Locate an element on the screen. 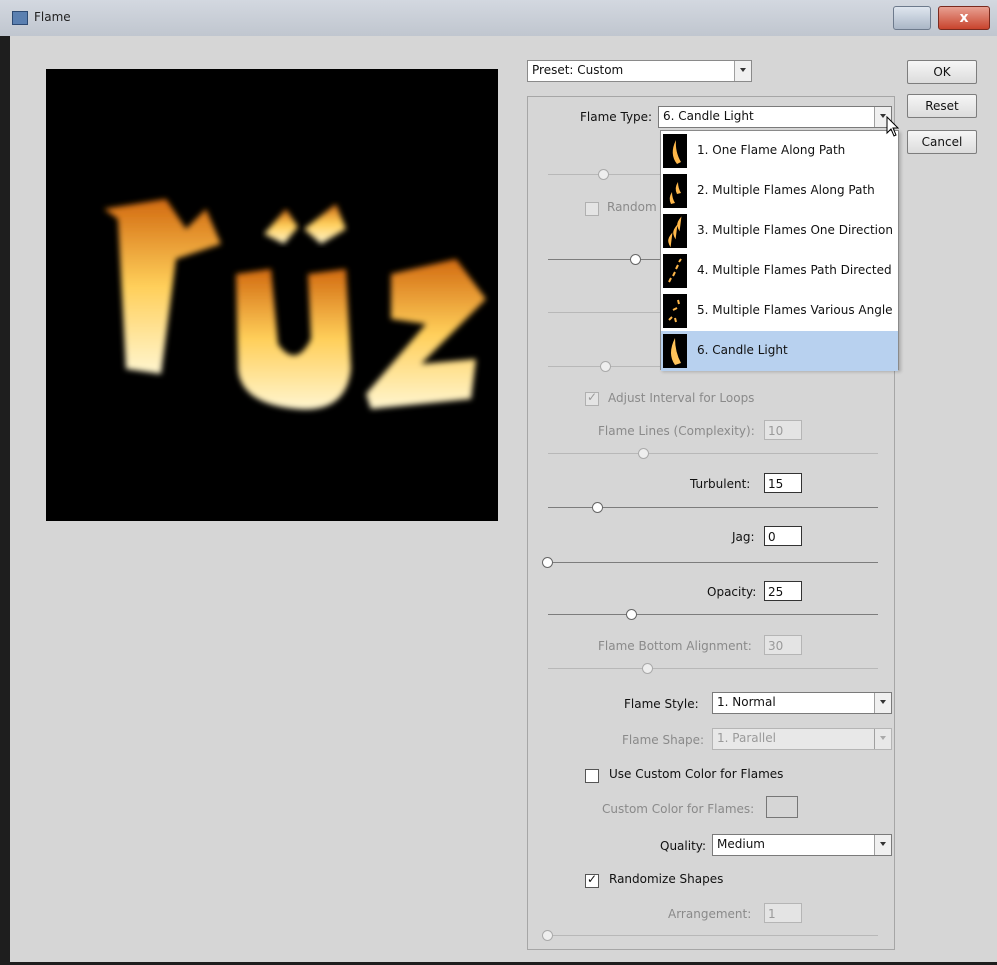 The image size is (997, 965). flame-type-option-6: 6. Candle Light is located at coordinates (779, 351).